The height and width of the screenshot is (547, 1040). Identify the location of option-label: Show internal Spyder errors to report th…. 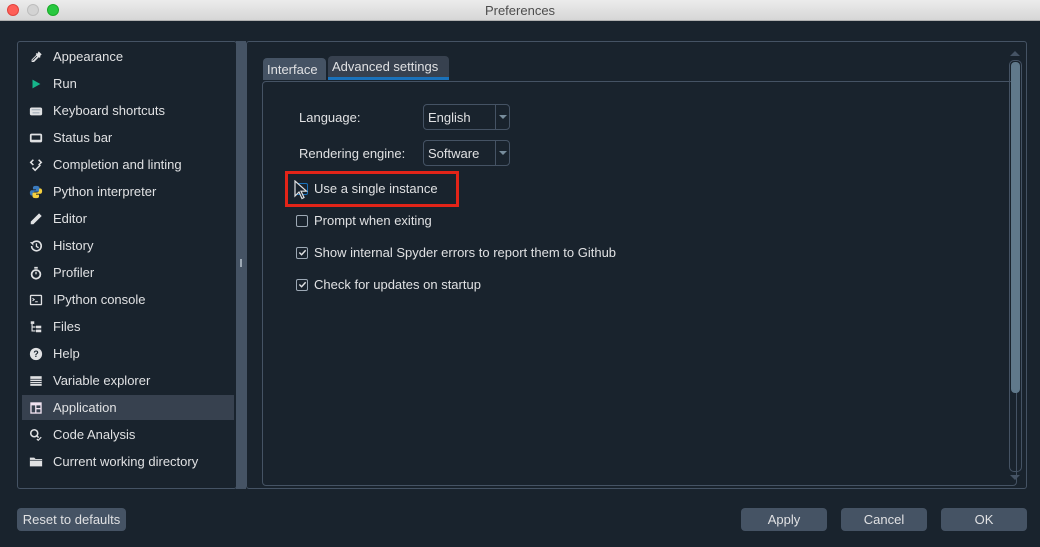
(465, 252).